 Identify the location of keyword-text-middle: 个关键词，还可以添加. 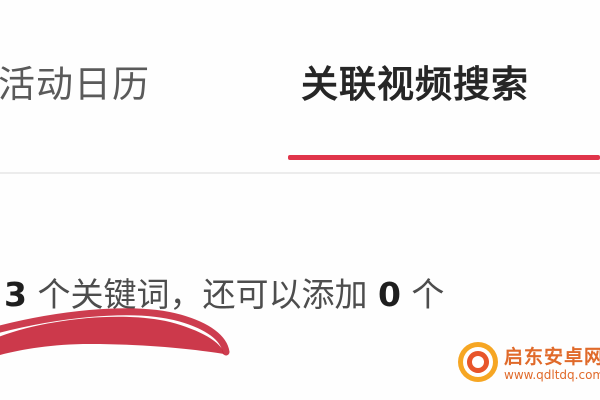
(202, 294).